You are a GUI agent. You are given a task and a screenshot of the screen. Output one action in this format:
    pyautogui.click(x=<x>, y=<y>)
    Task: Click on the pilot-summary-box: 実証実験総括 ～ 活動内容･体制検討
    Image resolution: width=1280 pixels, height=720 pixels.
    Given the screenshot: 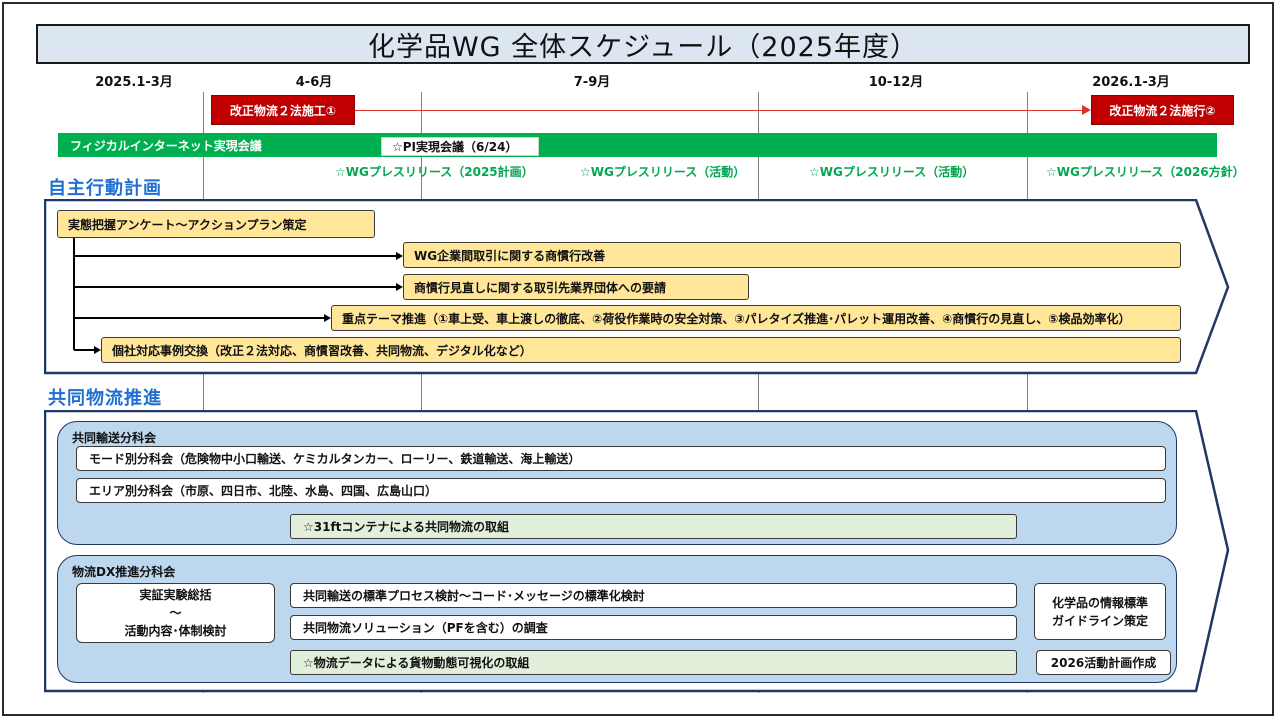 What is the action you would take?
    pyautogui.click(x=175, y=613)
    